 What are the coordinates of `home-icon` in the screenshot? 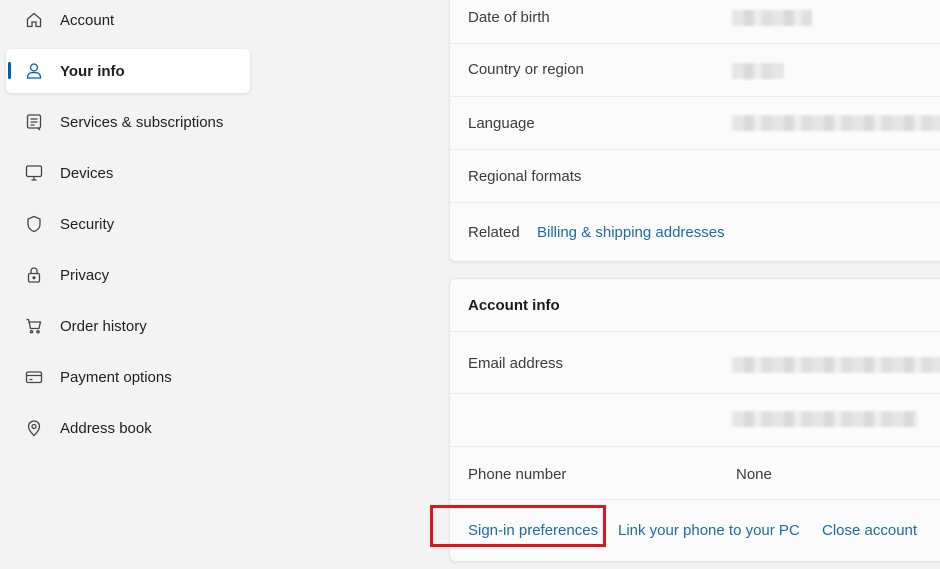 It's located at (34, 20).